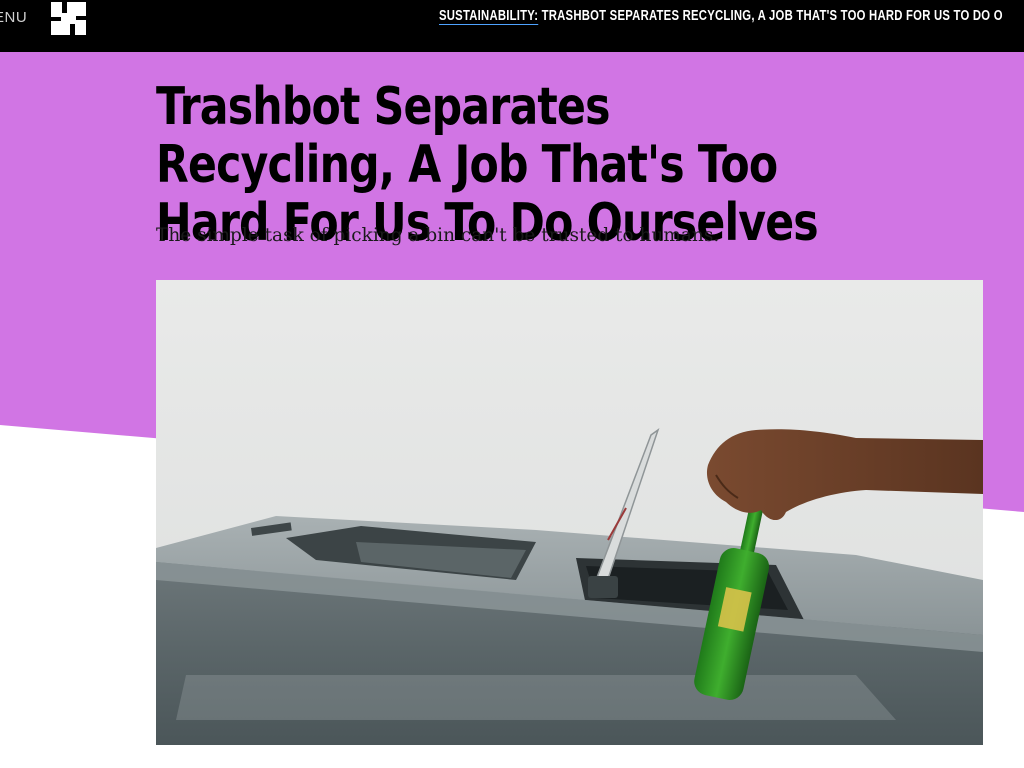  What do you see at coordinates (488, 16) in the screenshot?
I see `section-kicker-link: SUSTAINABILITY:` at bounding box center [488, 16].